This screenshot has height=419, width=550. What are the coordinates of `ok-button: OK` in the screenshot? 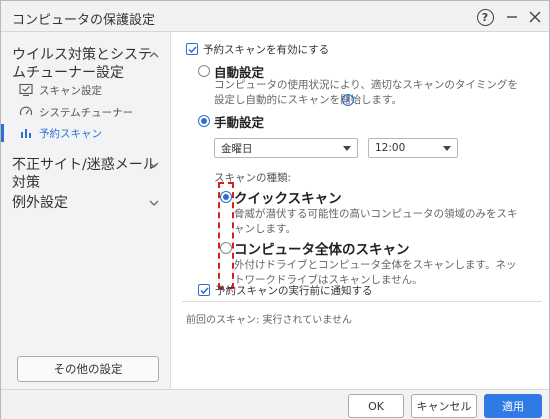 It's located at (376, 406).